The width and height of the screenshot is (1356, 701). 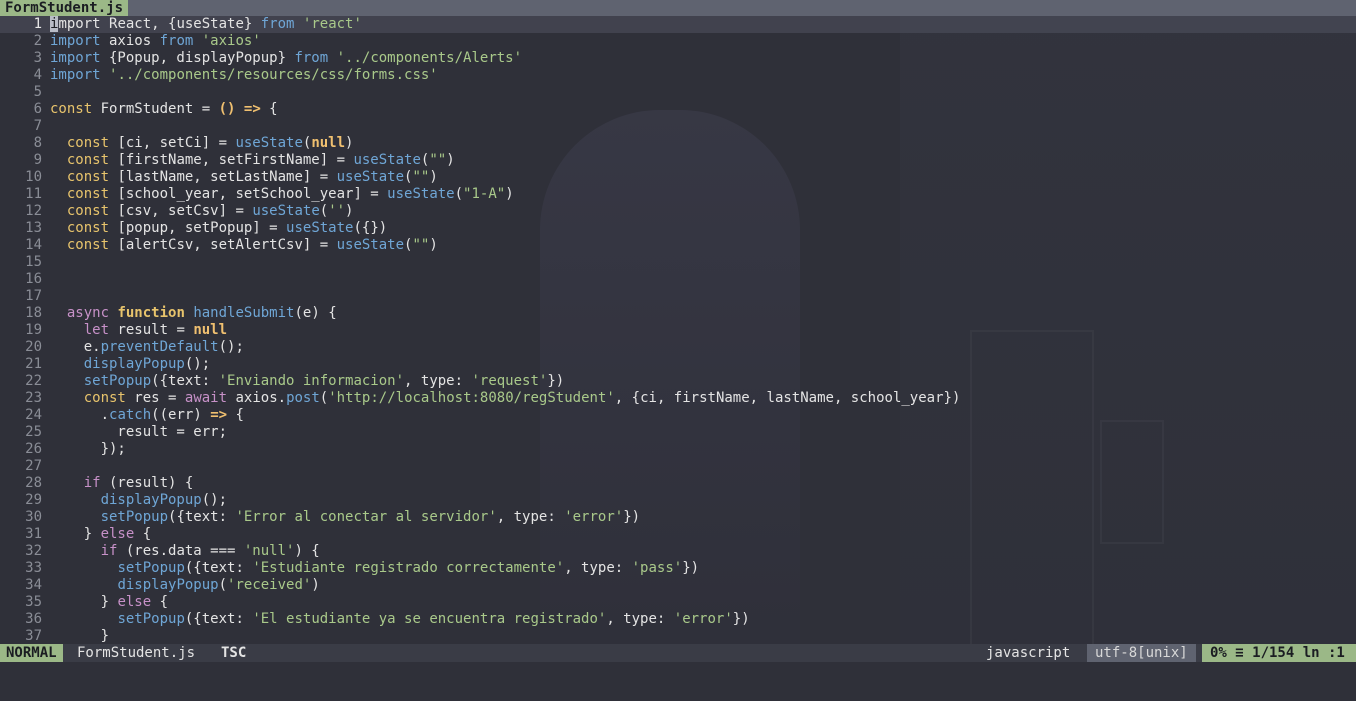 What do you see at coordinates (37, 92) in the screenshot?
I see `line-number: 5` at bounding box center [37, 92].